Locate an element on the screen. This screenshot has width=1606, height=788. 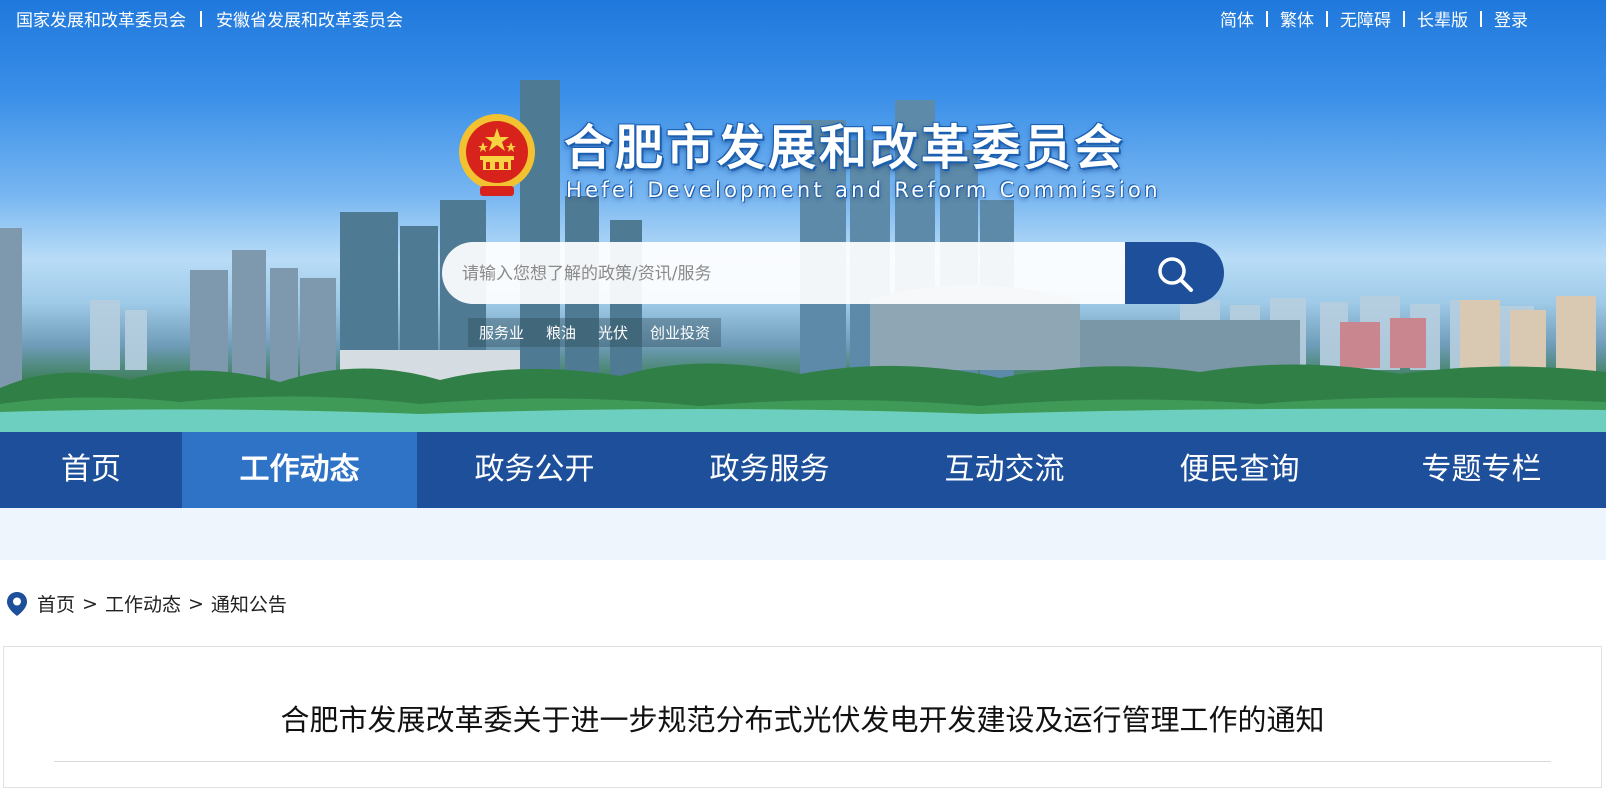
link-login: 登录 is located at coordinates (1511, 18).